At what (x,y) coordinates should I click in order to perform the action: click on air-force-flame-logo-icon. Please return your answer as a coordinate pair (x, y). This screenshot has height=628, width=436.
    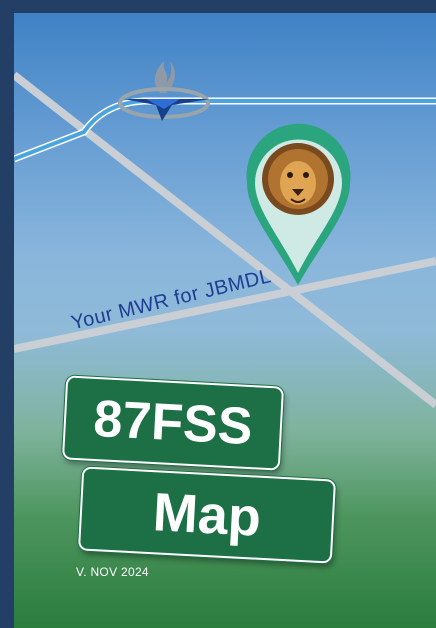
    Looking at the image, I should click on (164, 91).